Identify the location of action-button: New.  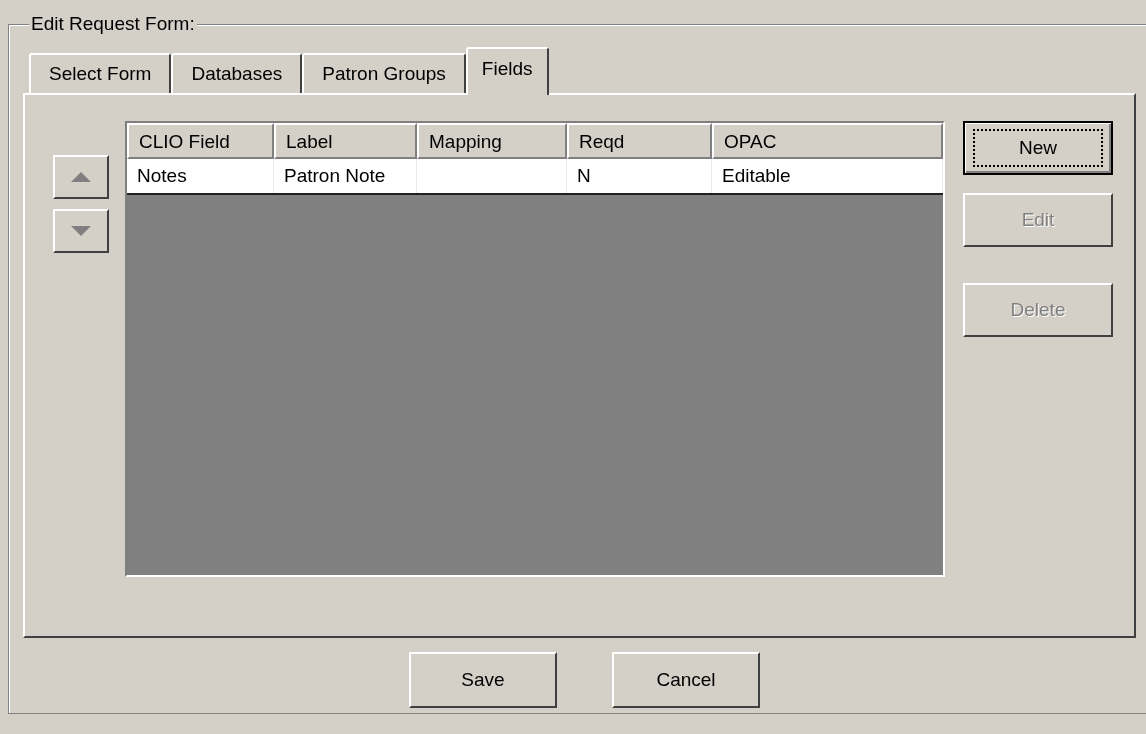
(1038, 148).